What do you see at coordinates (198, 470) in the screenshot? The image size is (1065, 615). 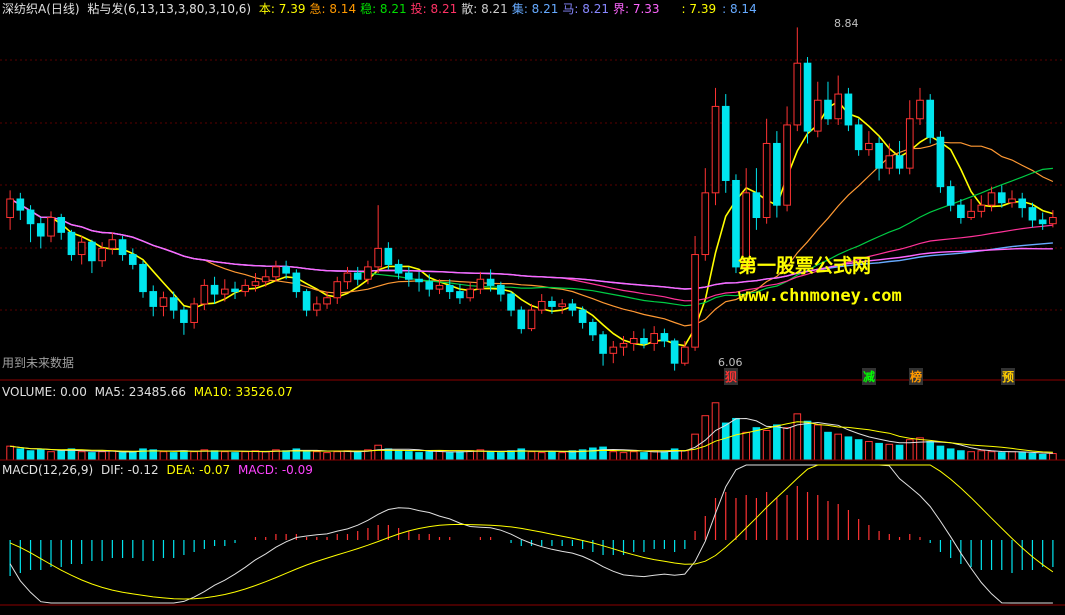 I see `macd-dea: DEA: -0.07` at bounding box center [198, 470].